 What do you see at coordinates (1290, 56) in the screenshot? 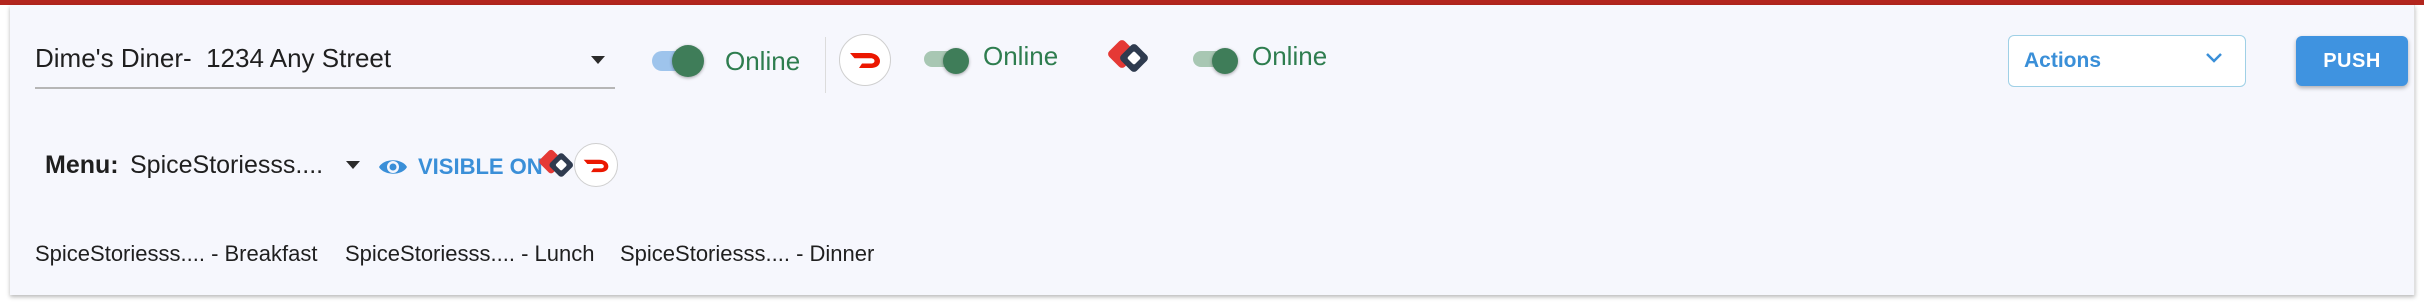
I see `diamond-platform-status-text: Online` at bounding box center [1290, 56].